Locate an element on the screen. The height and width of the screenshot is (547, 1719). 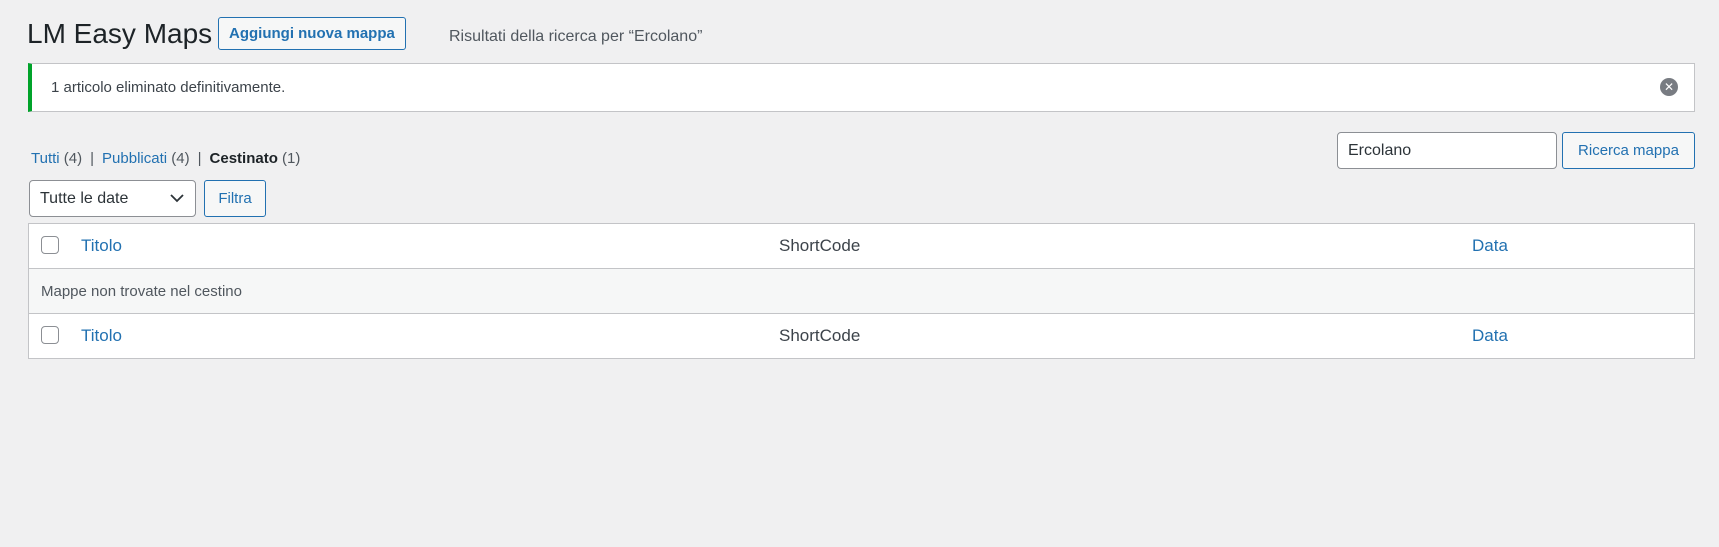
empty-message: Mappe non trovate nel cestino is located at coordinates (141, 291).